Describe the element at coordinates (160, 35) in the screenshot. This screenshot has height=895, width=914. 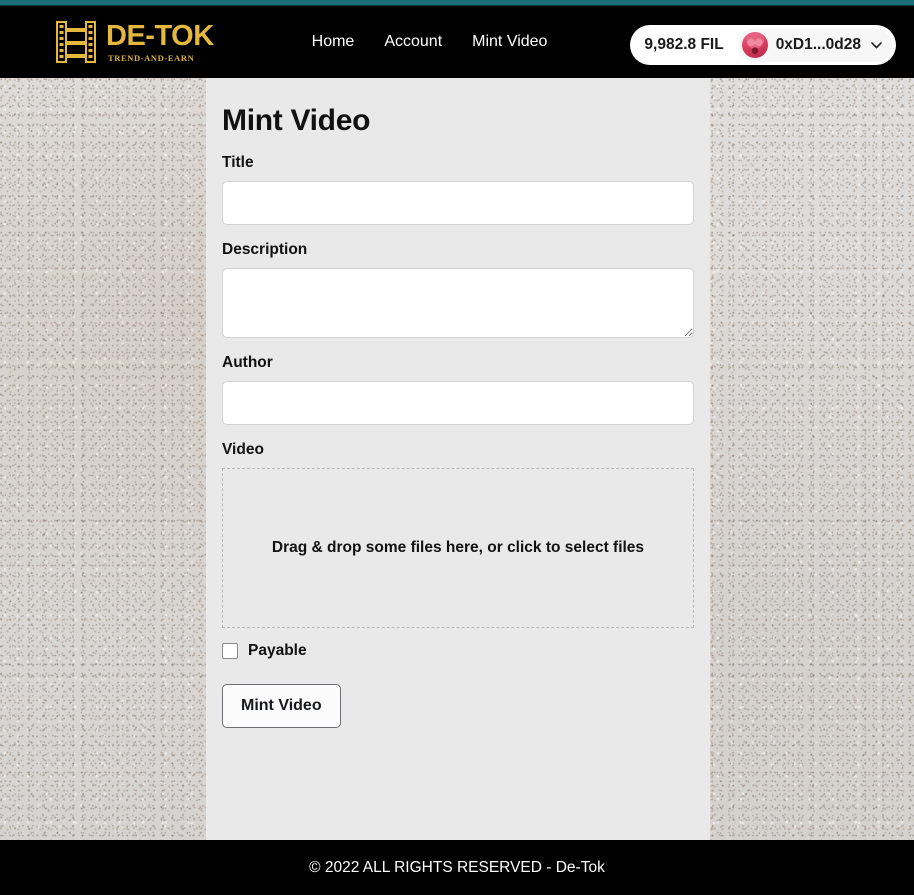
I see `brand-name: DE-TOK` at that location.